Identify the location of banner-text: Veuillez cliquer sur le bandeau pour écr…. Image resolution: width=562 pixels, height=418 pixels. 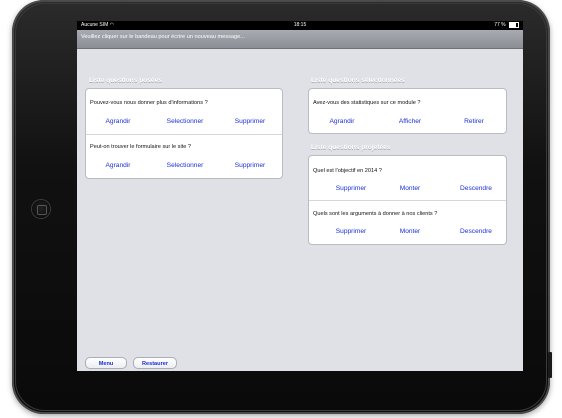
(163, 37).